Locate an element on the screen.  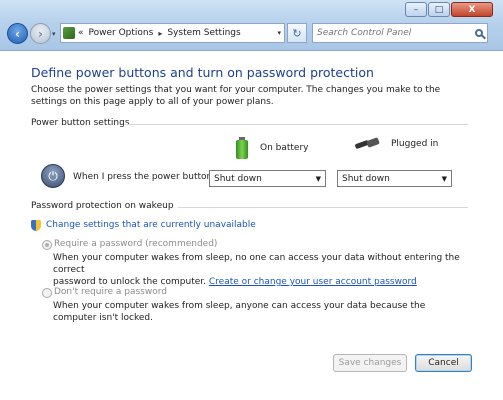
breadcrumb-power-options: Power Options is located at coordinates (121, 33).